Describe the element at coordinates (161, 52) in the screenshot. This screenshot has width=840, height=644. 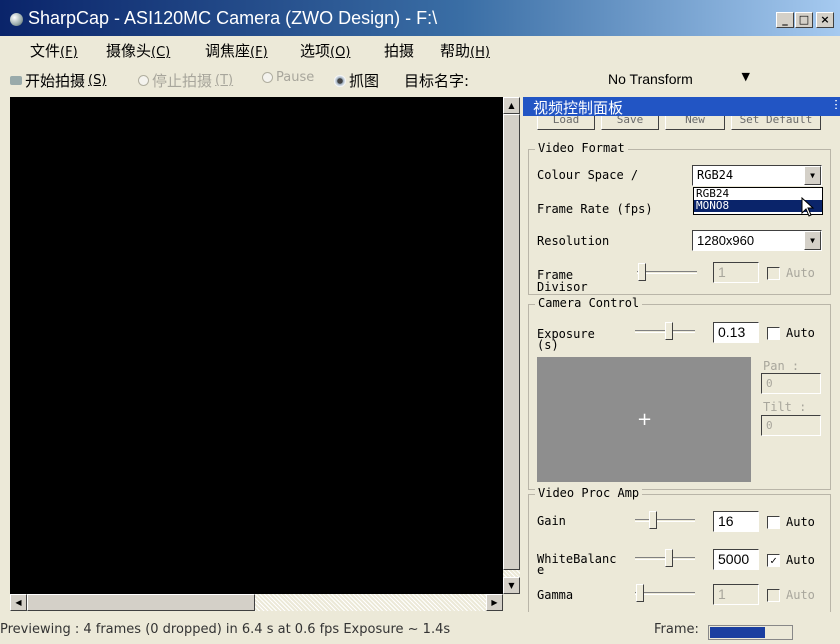
I see `menu-accel: (C)` at that location.